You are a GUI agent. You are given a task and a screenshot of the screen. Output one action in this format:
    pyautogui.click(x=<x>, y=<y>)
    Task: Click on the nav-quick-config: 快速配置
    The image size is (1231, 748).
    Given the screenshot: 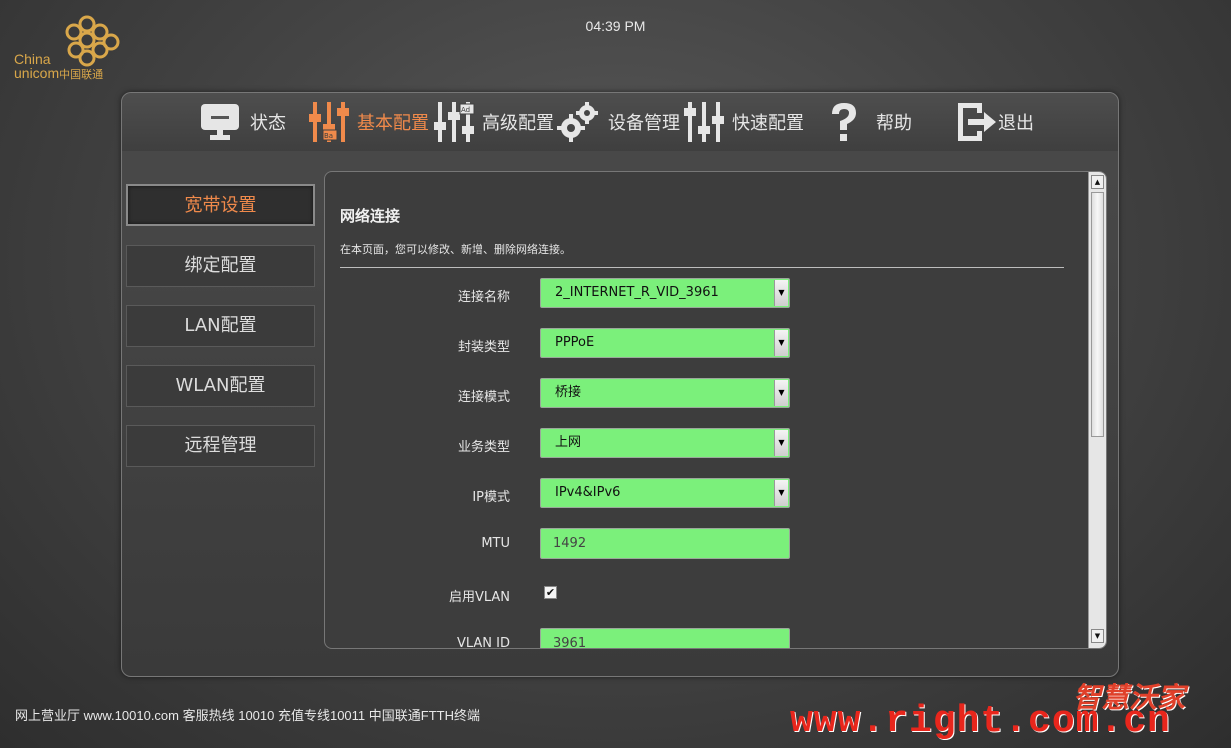 What is the action you would take?
    pyautogui.click(x=743, y=122)
    